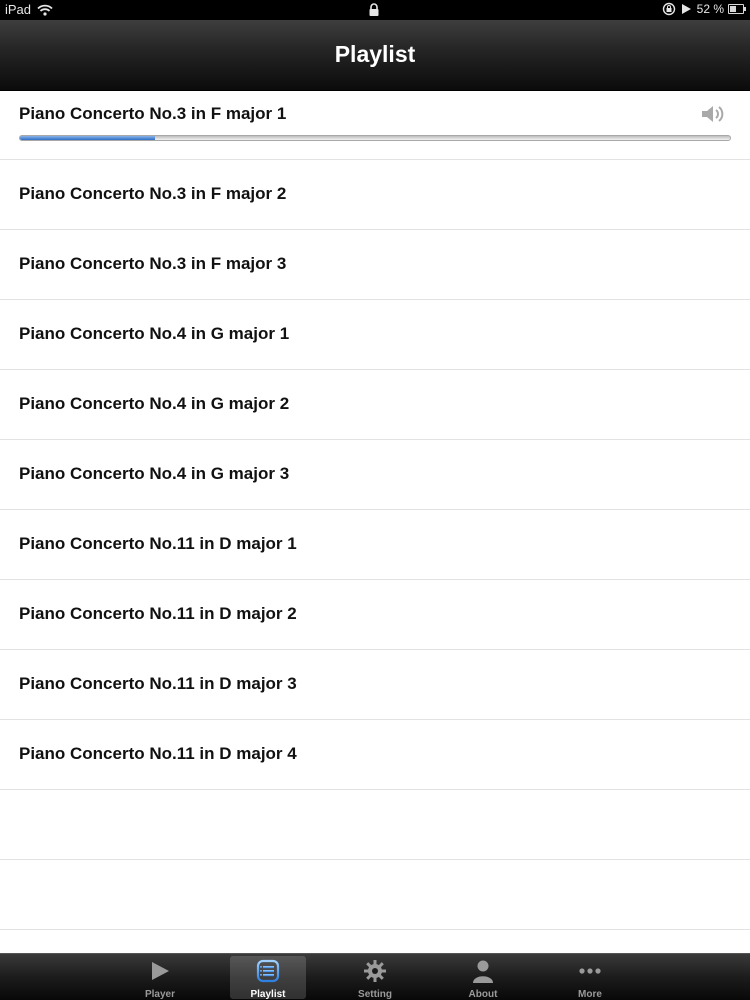  I want to click on track-title: Piano Concerto No.3 in F major 2, so click(153, 193).